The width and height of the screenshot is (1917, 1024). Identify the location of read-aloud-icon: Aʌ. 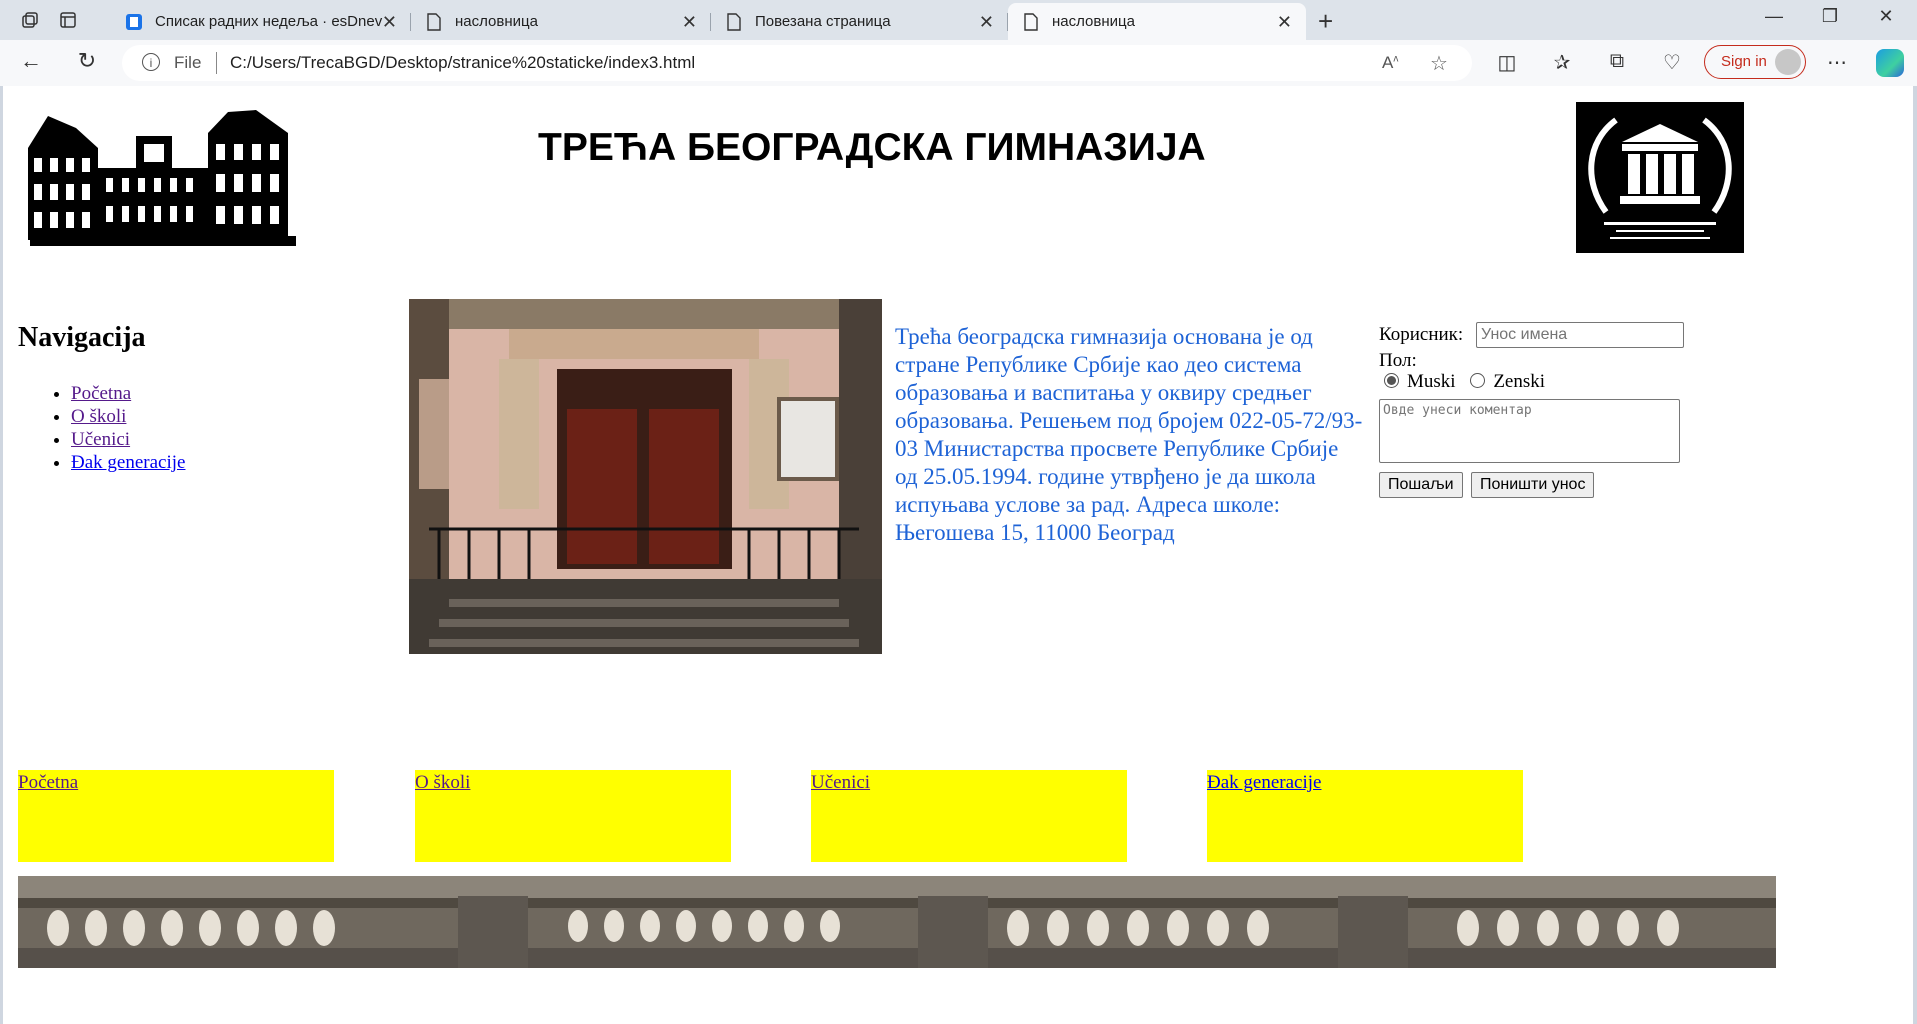
(1390, 63).